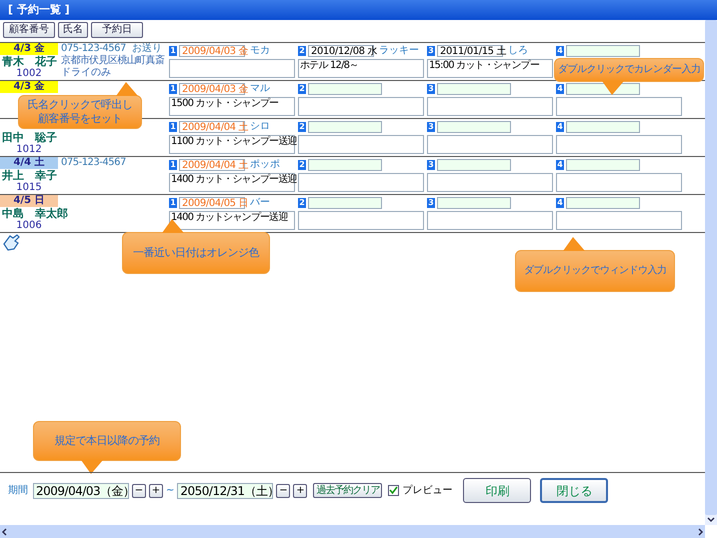 The image size is (717, 538). I want to click on pet-name: ポッポ, so click(263, 164).